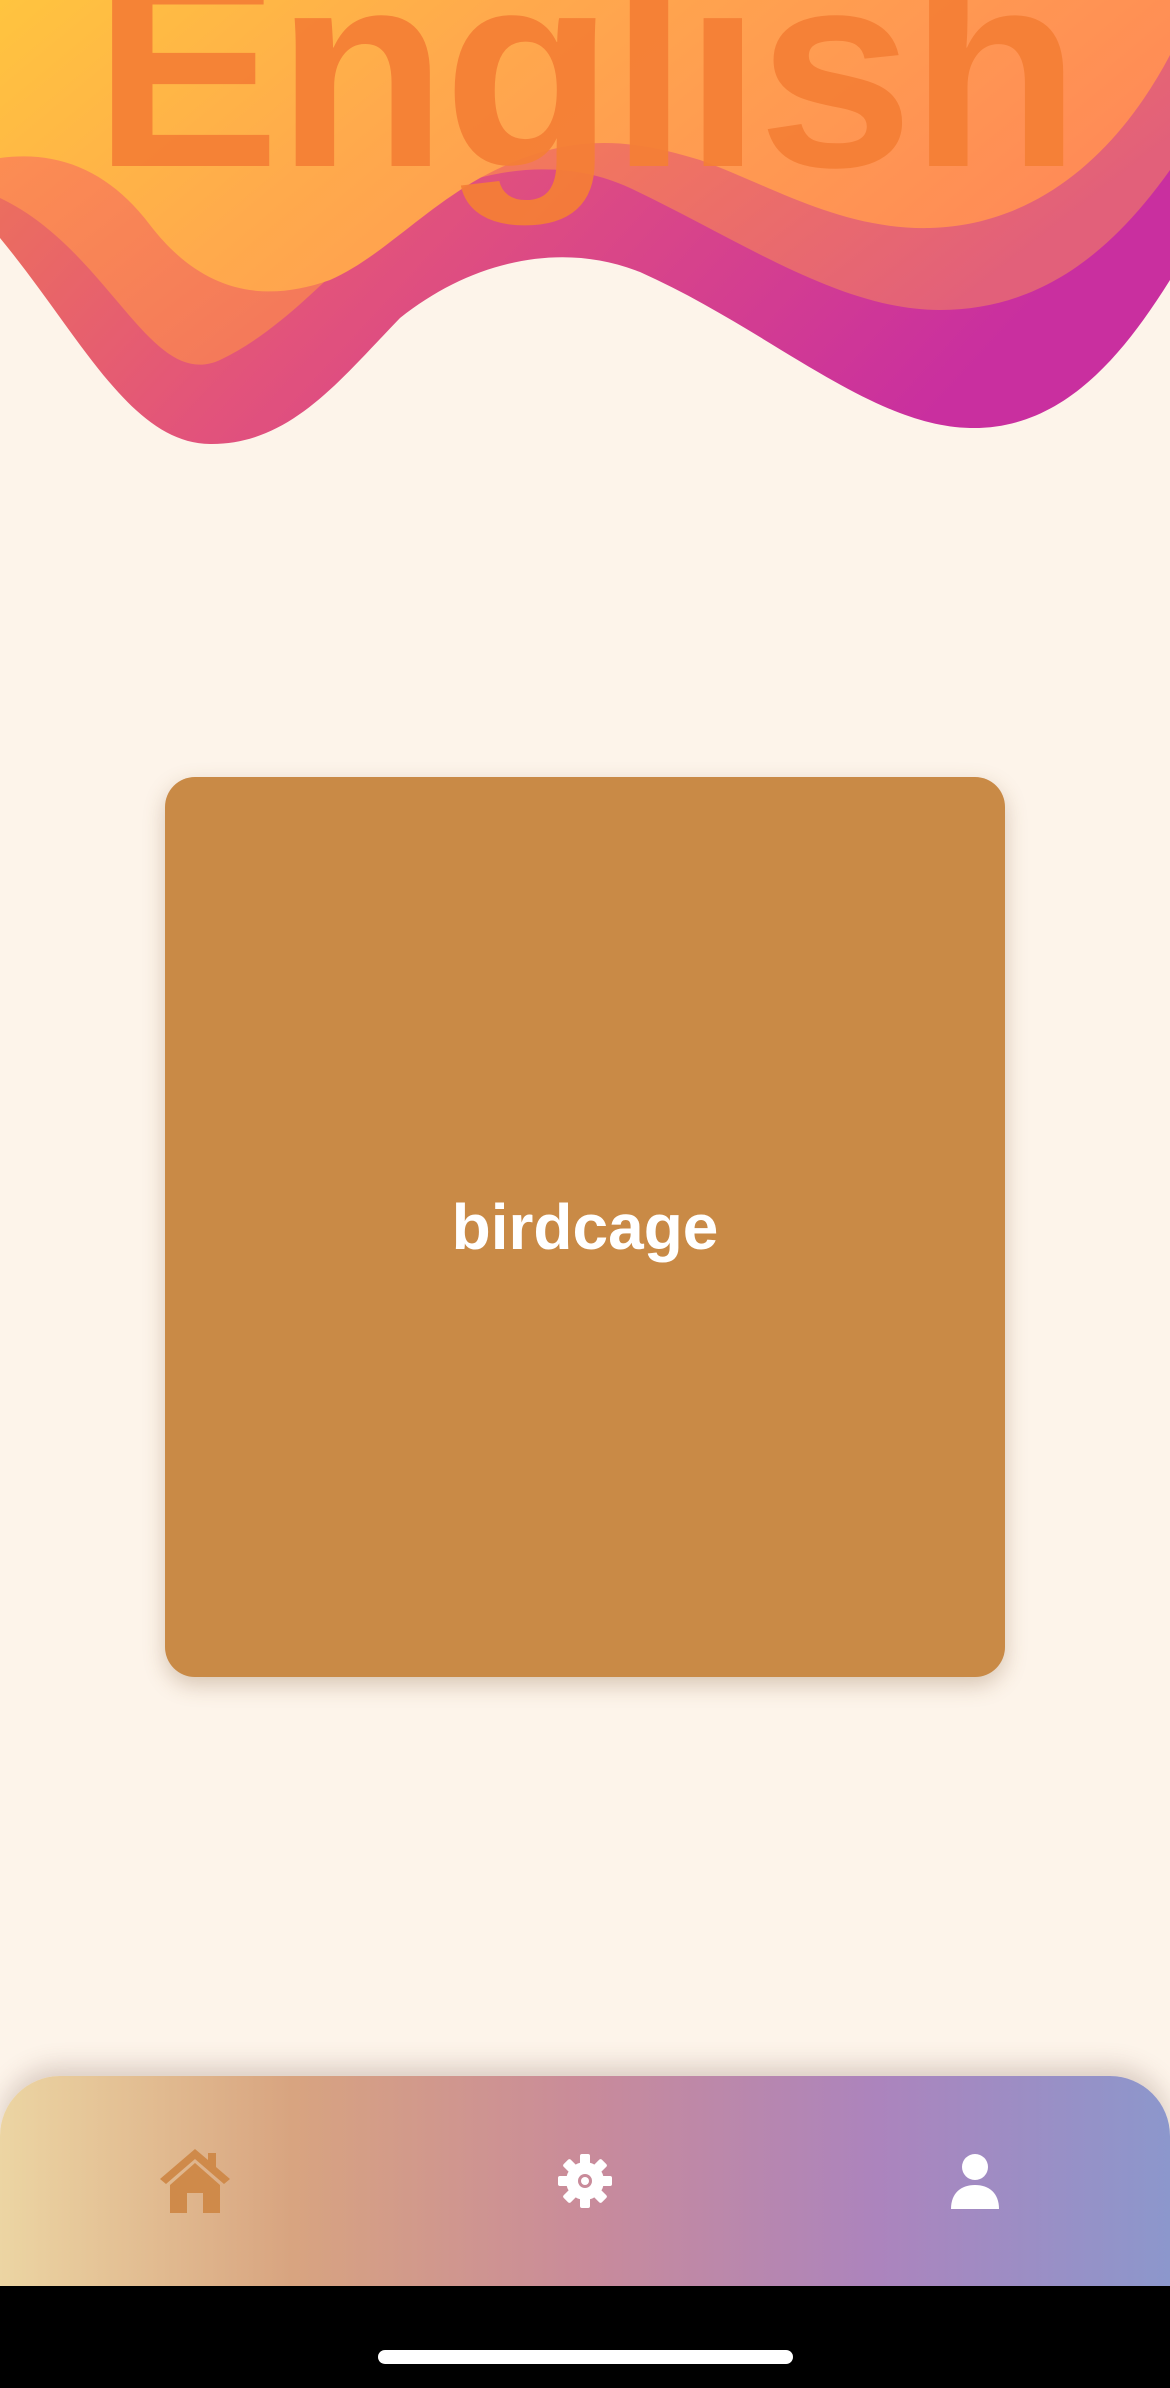  What do you see at coordinates (585, 2357) in the screenshot?
I see `home-indicator` at bounding box center [585, 2357].